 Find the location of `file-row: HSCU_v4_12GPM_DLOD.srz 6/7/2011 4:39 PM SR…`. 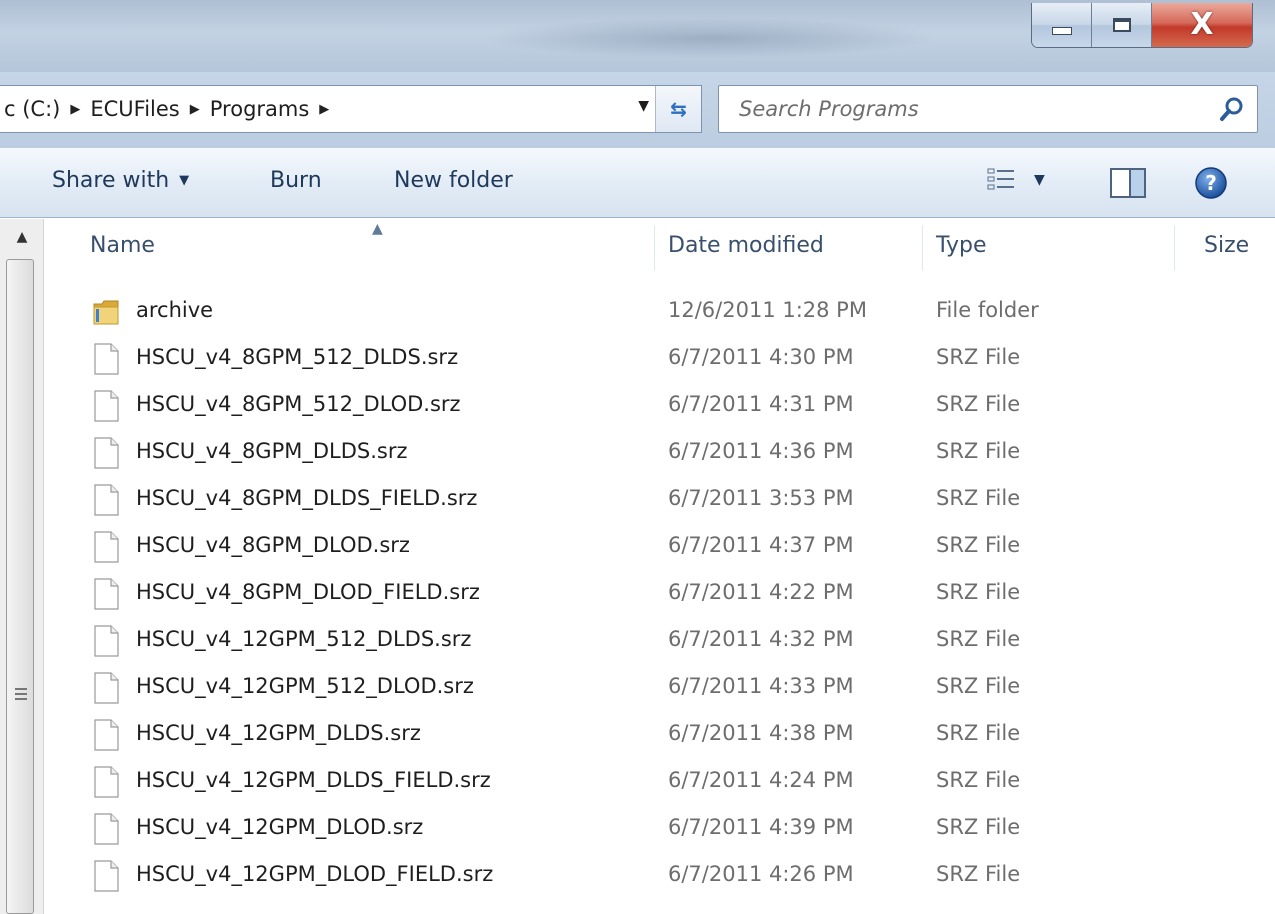

file-row: HSCU_v4_12GPM_DLOD.srz 6/7/2011 4:39 PM SR… is located at coordinates (659, 828).